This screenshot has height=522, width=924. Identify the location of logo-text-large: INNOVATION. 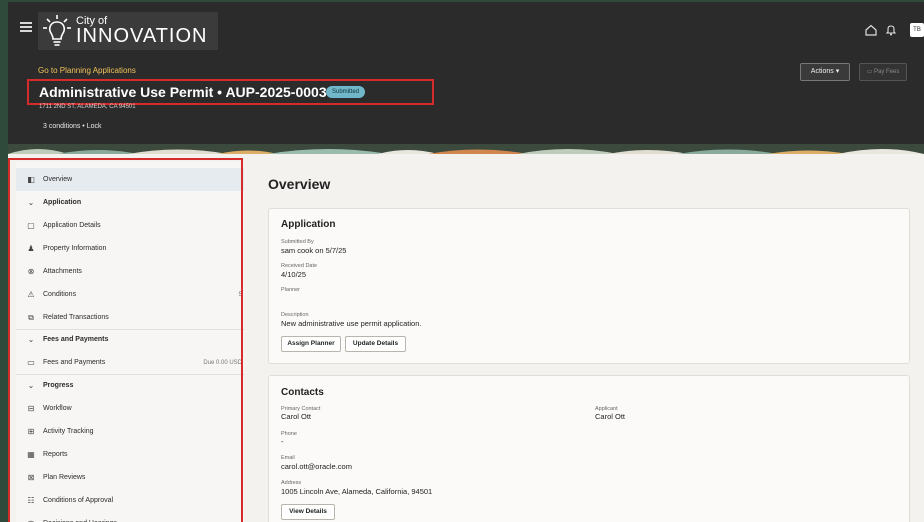
(142, 36).